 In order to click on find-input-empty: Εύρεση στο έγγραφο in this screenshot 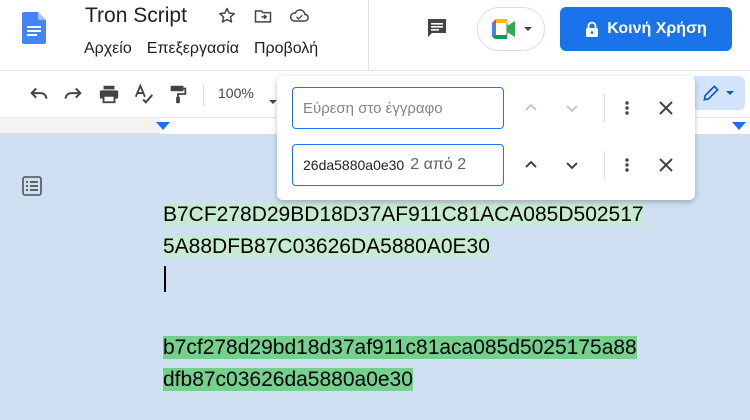, I will do `click(398, 108)`.